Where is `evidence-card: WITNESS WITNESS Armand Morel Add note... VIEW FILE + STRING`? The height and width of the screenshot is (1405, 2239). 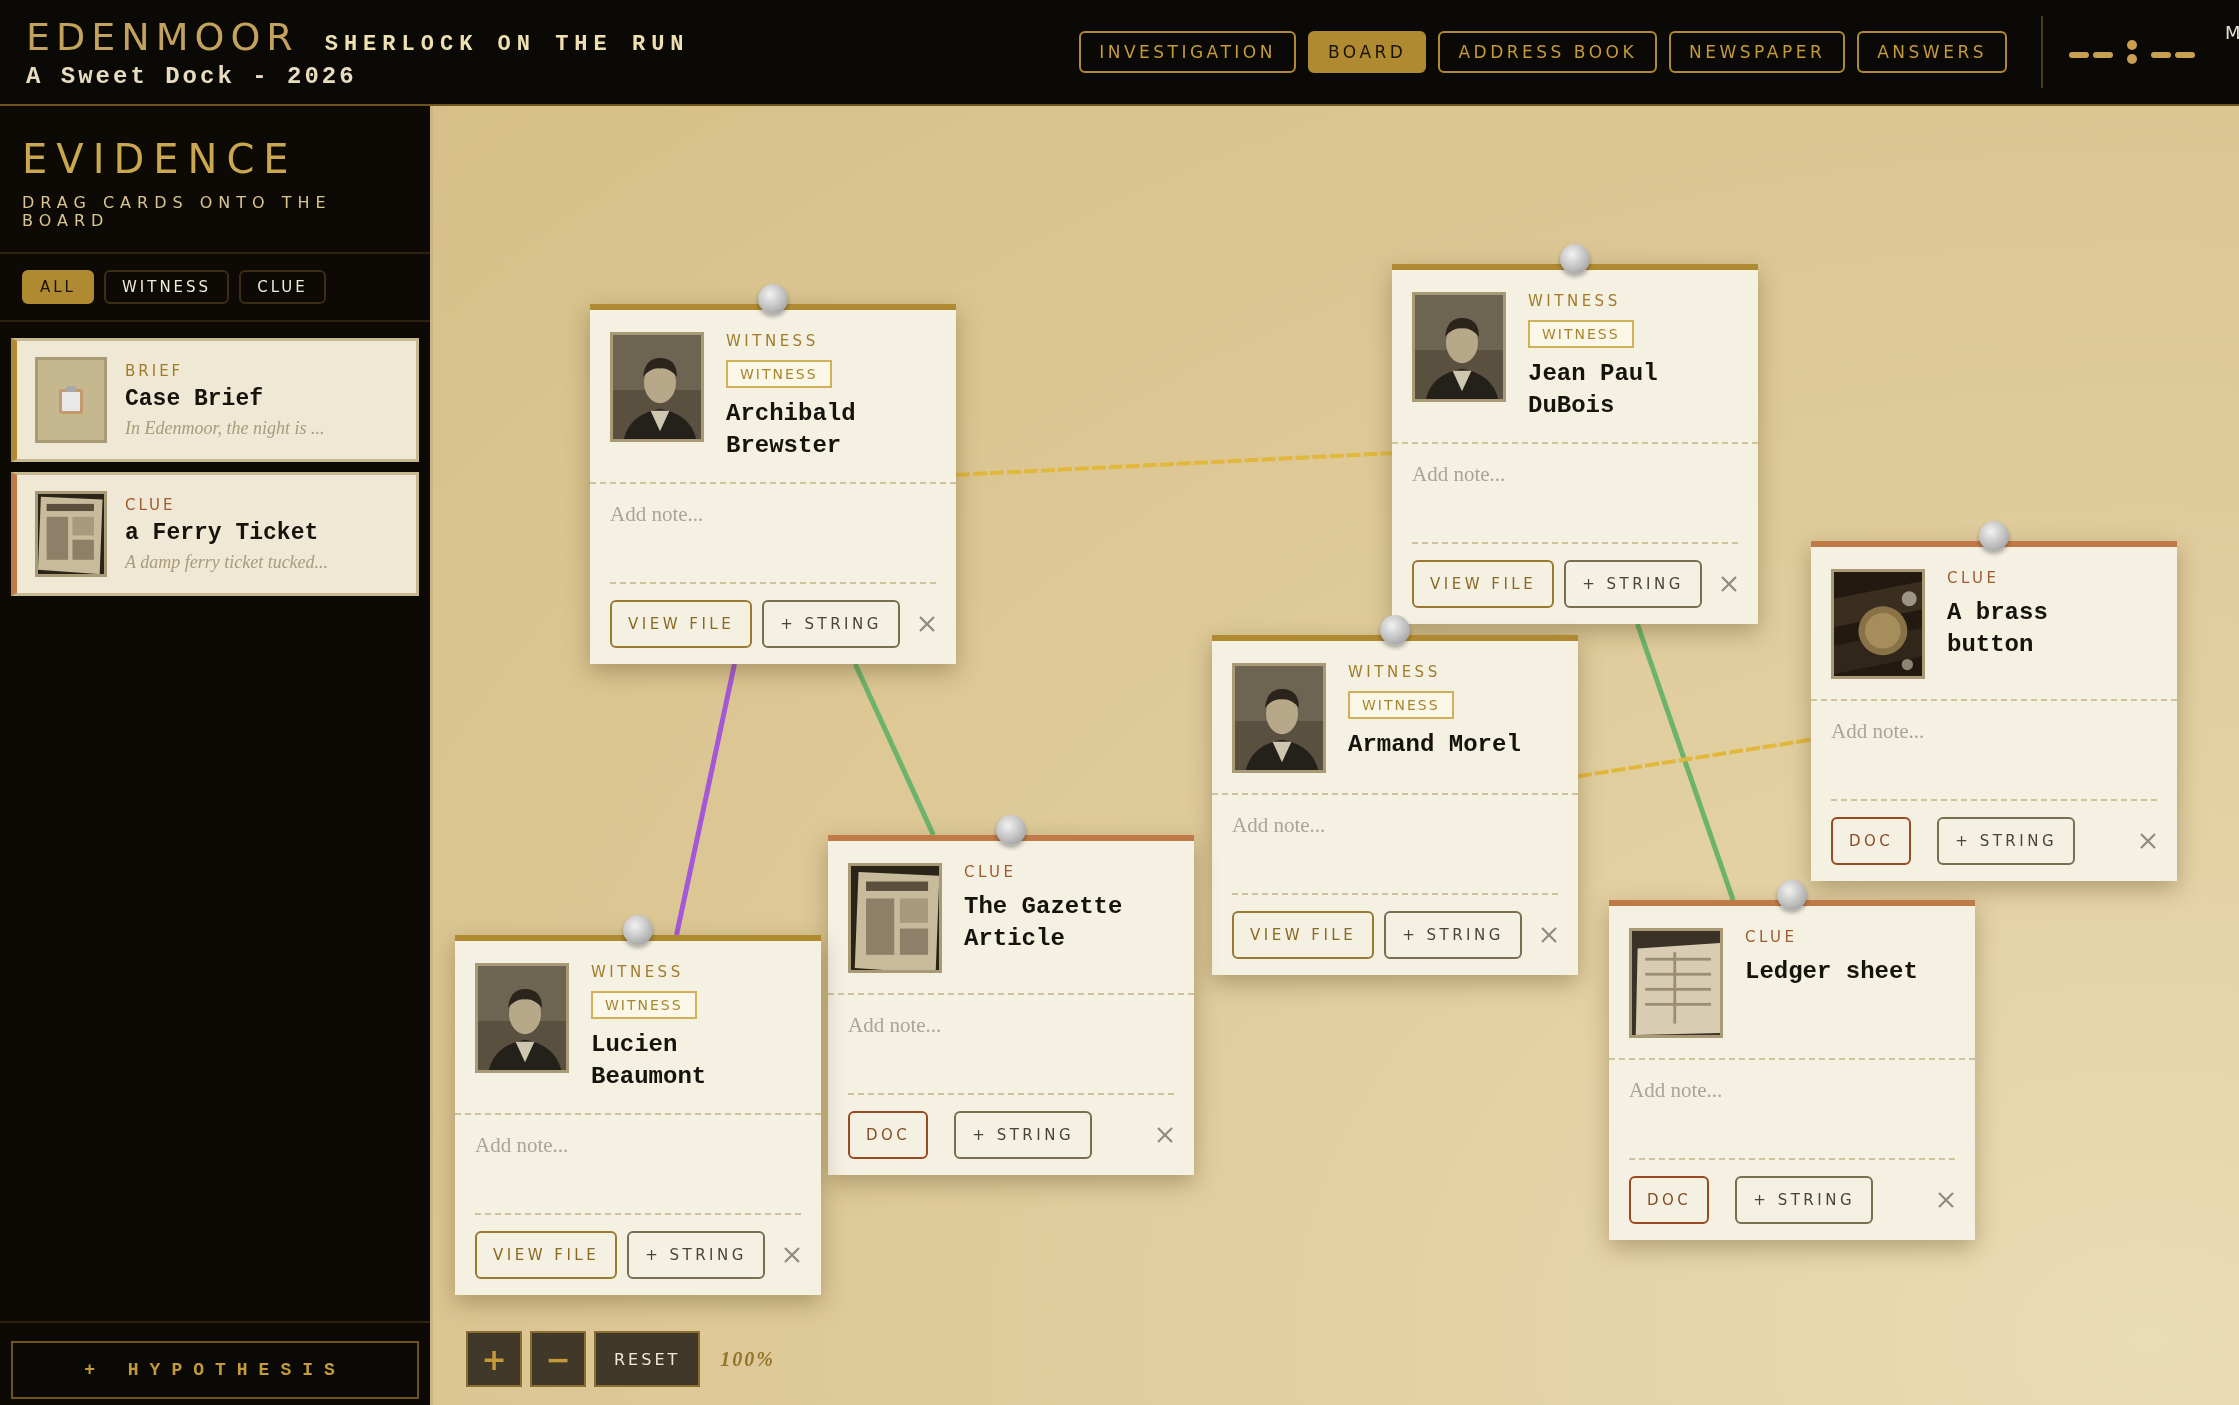 evidence-card: WITNESS WITNESS Armand Morel Add note... VIEW FILE + STRING is located at coordinates (1395, 805).